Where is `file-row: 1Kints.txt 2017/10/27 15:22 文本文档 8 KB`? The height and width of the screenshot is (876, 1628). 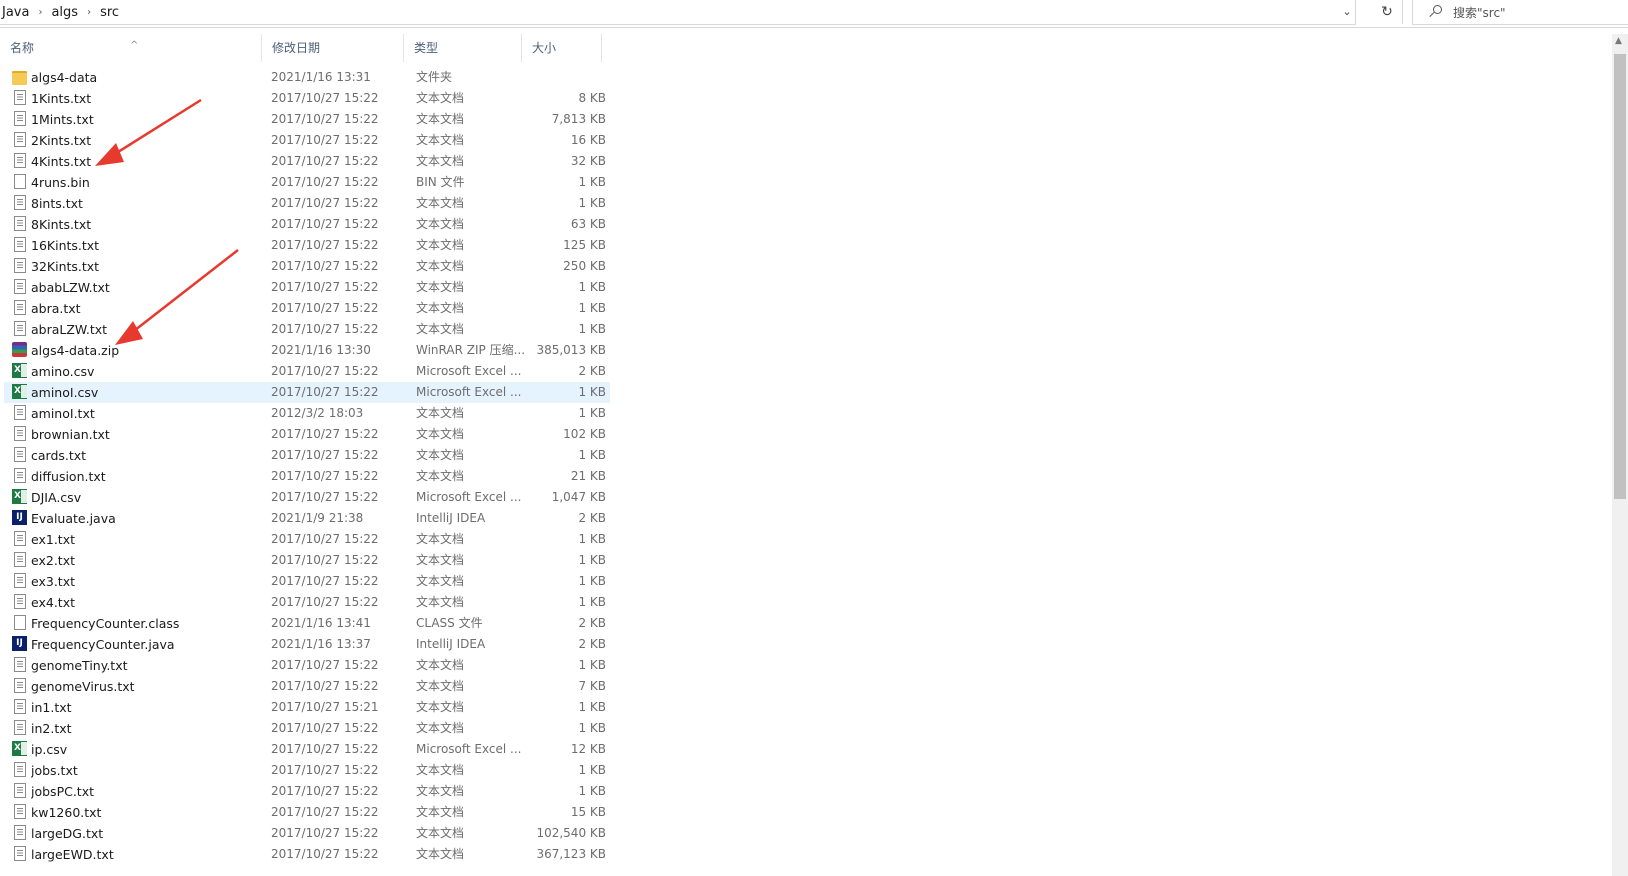 file-row: 1Kints.txt 2017/10/27 15:22 文本文档 8 KB is located at coordinates (307, 98).